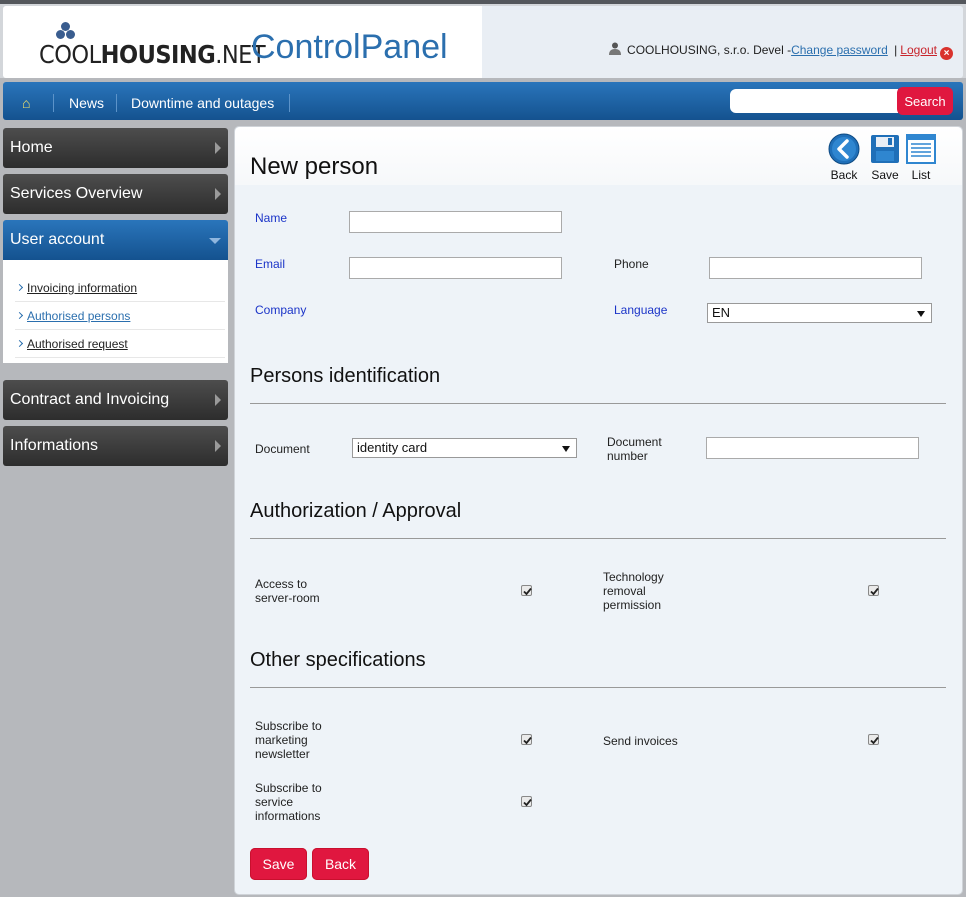 This screenshot has height=897, width=966. What do you see at coordinates (631, 264) in the screenshot?
I see `phone-label: Phone` at bounding box center [631, 264].